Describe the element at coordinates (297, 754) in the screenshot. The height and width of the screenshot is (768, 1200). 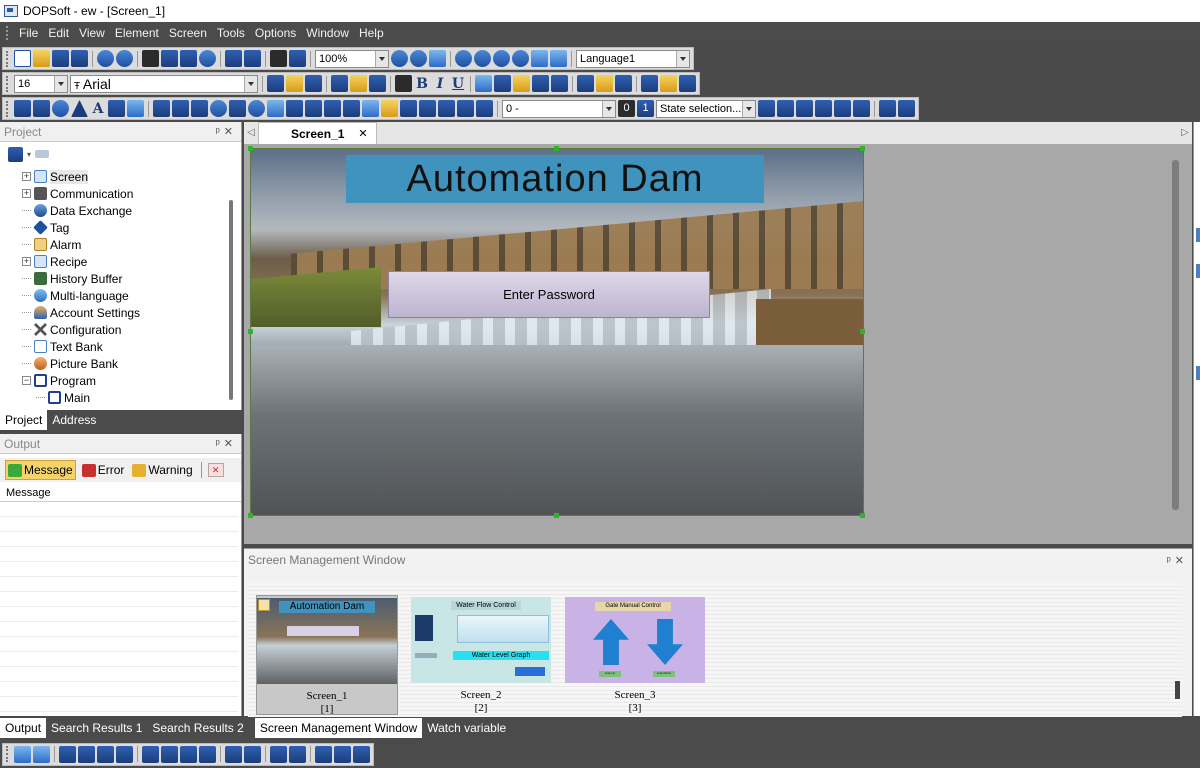
I see `space-vertical-icon` at that location.